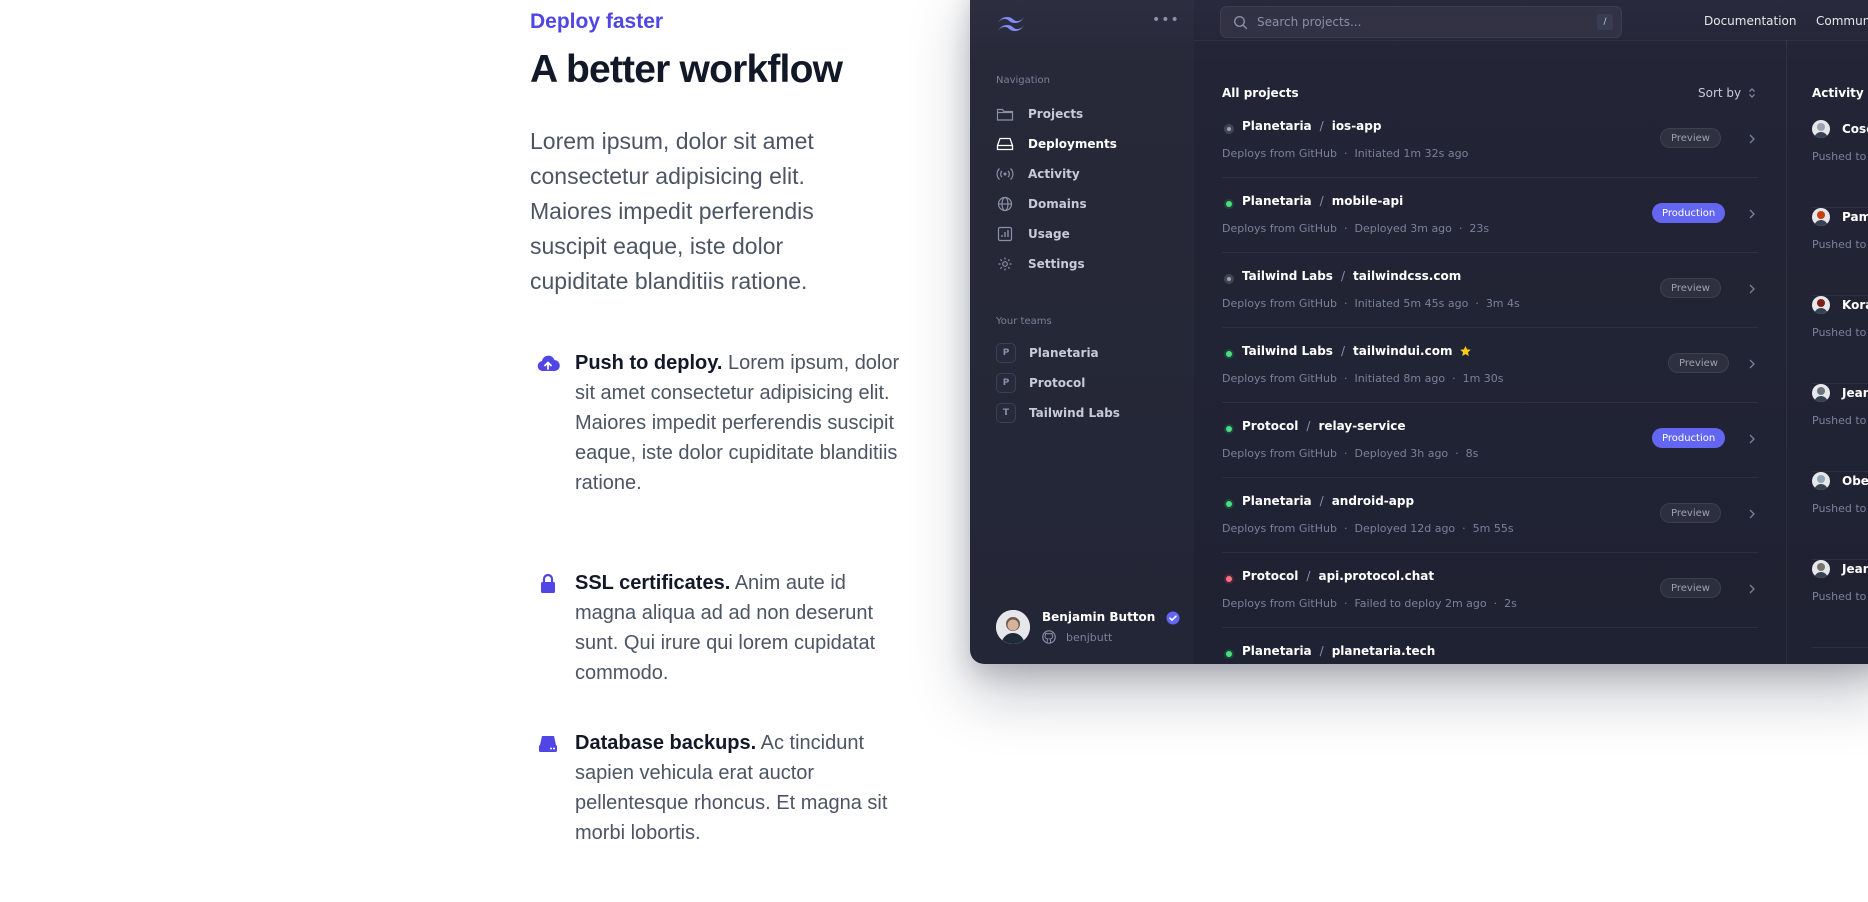 This screenshot has height=902, width=1868. What do you see at coordinates (1698, 363) in the screenshot?
I see `environment-badge: Preview` at bounding box center [1698, 363].